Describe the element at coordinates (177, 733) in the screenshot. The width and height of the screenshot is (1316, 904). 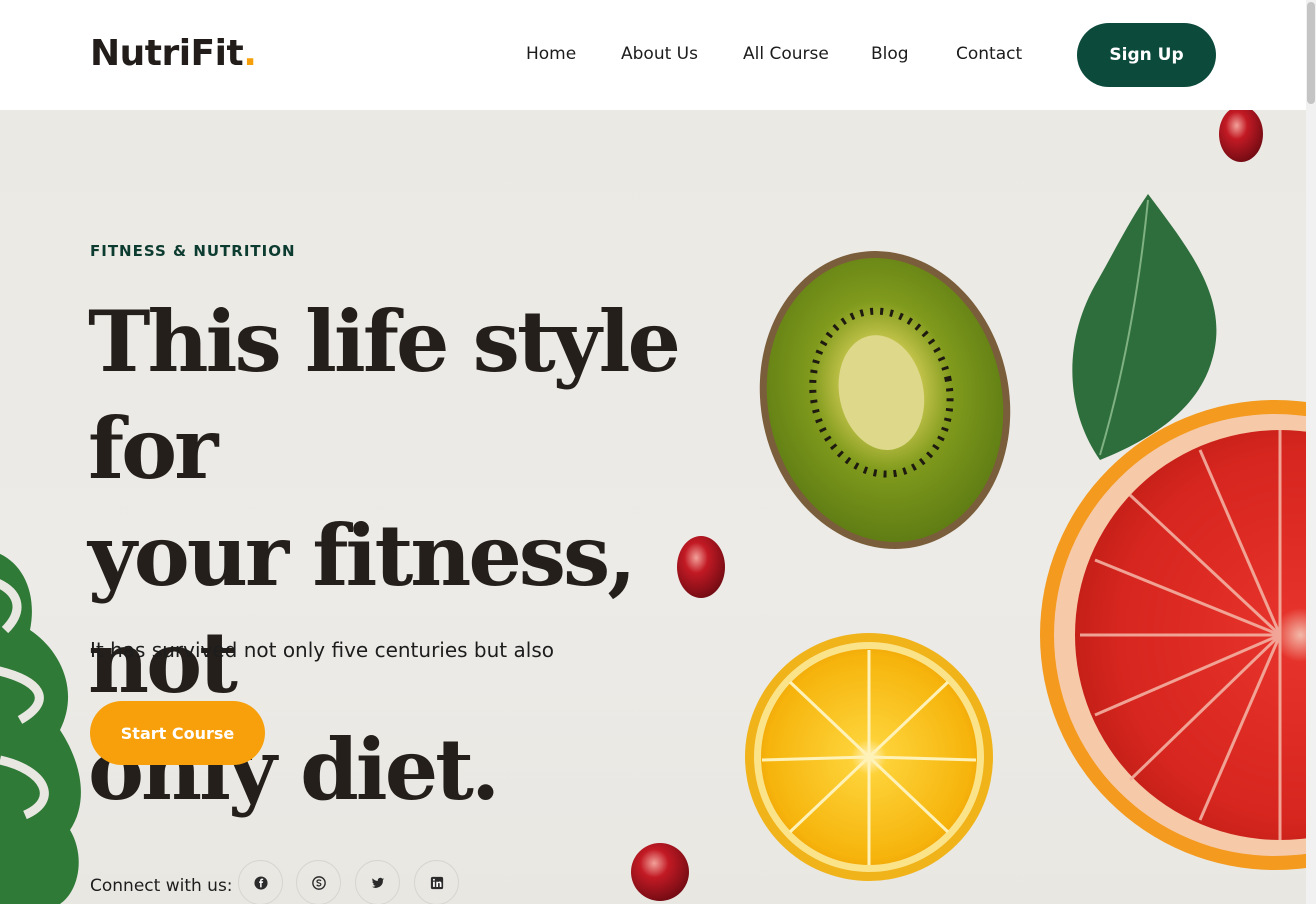
I see `start-course-button: Start Course` at that location.